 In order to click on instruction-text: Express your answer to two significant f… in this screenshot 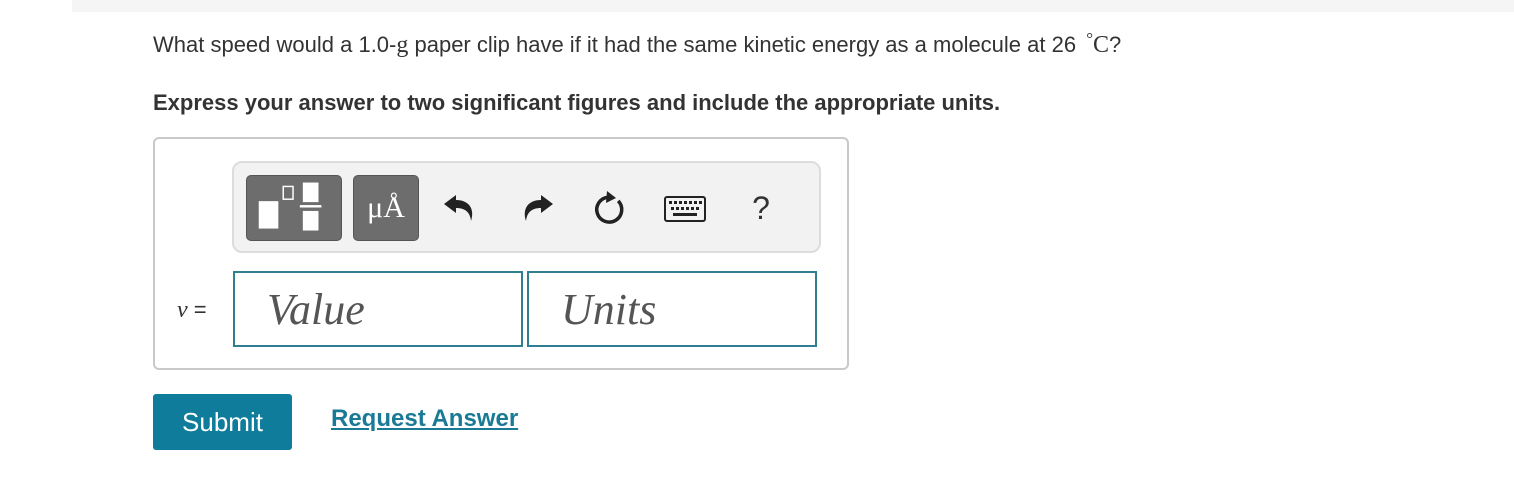, I will do `click(577, 102)`.